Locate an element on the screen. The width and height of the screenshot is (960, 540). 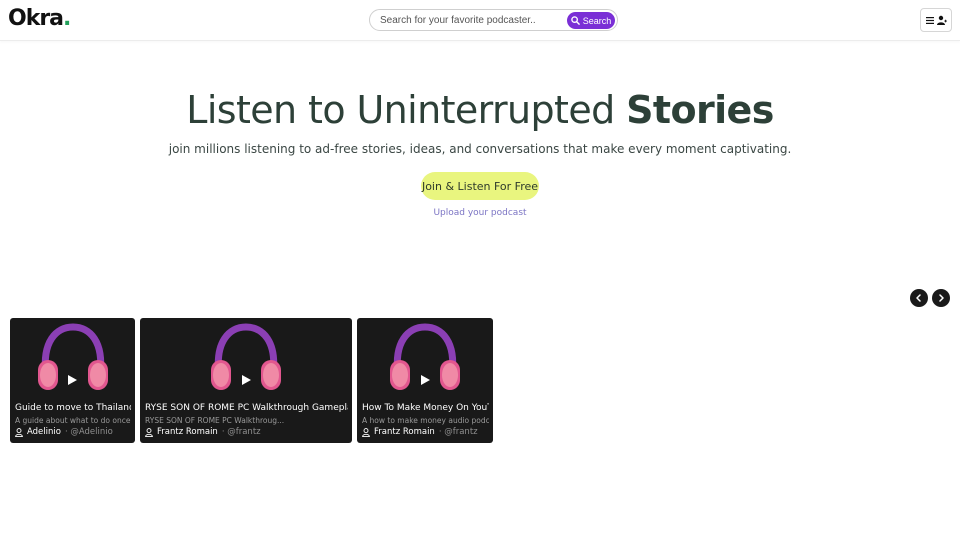
search-button-label: Search is located at coordinates (597, 20).